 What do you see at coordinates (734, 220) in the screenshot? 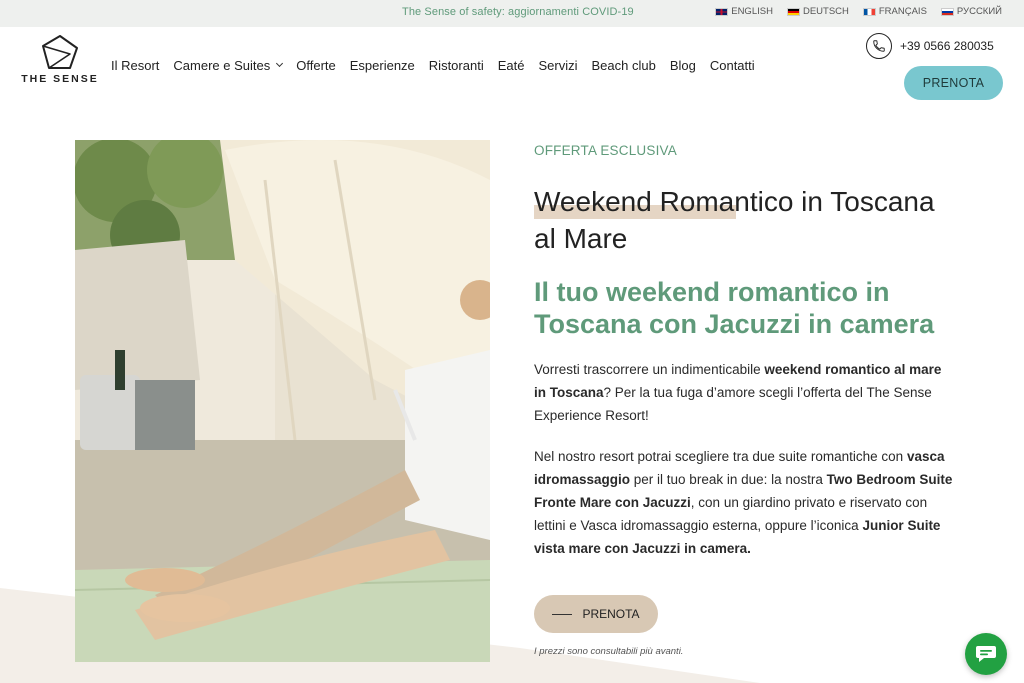
I see `page-title: Weekend Romantico in Toscana al Mare` at bounding box center [734, 220].